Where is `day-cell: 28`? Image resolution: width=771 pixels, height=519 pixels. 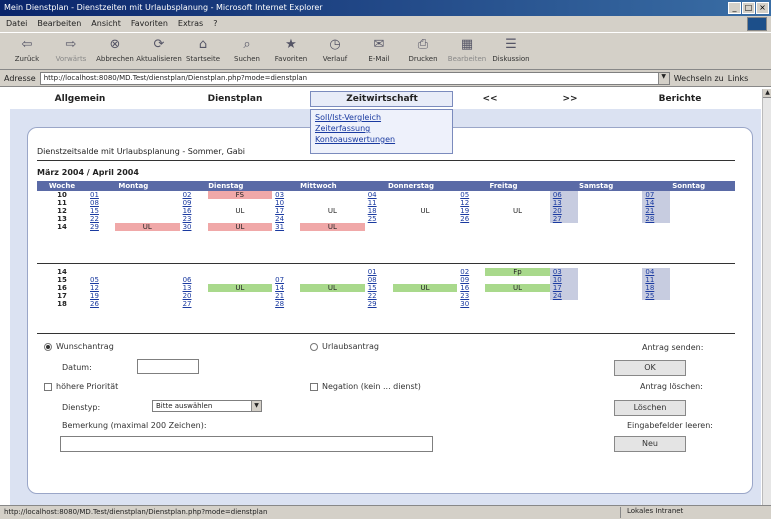 day-cell: 28 is located at coordinates (688, 219).